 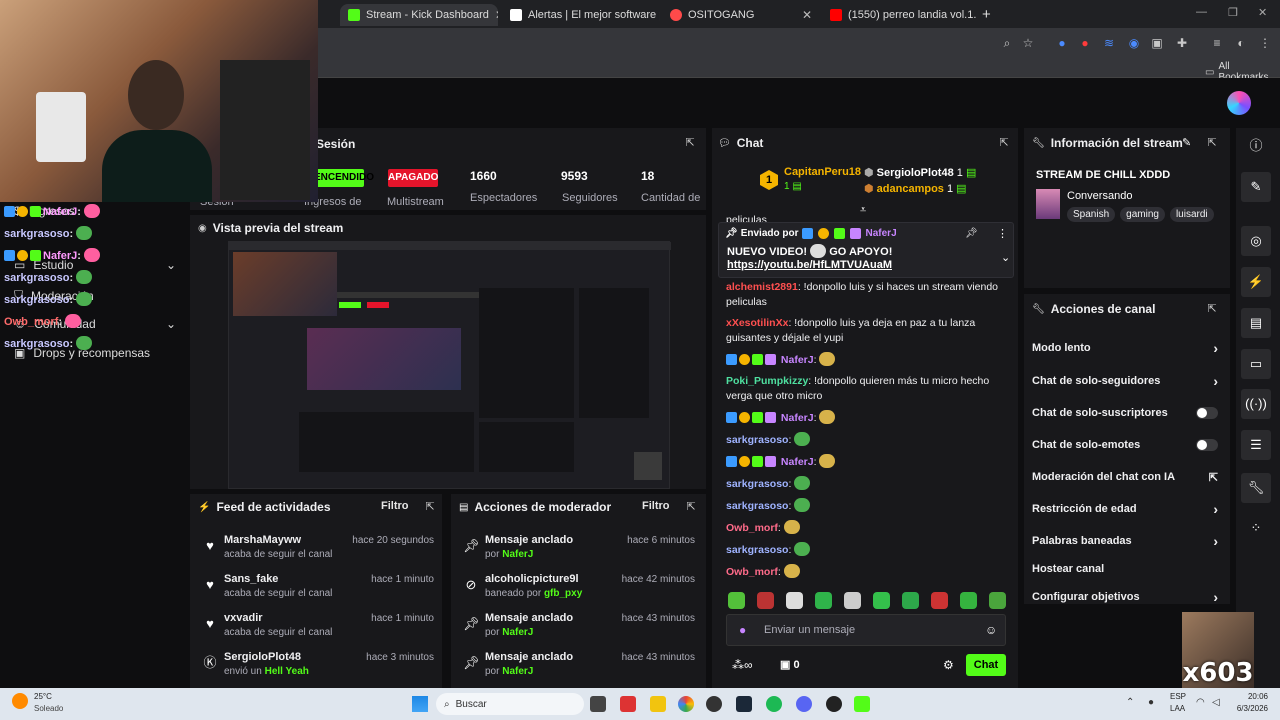 What do you see at coordinates (804, 704) in the screenshot?
I see `discord-icon` at bounding box center [804, 704].